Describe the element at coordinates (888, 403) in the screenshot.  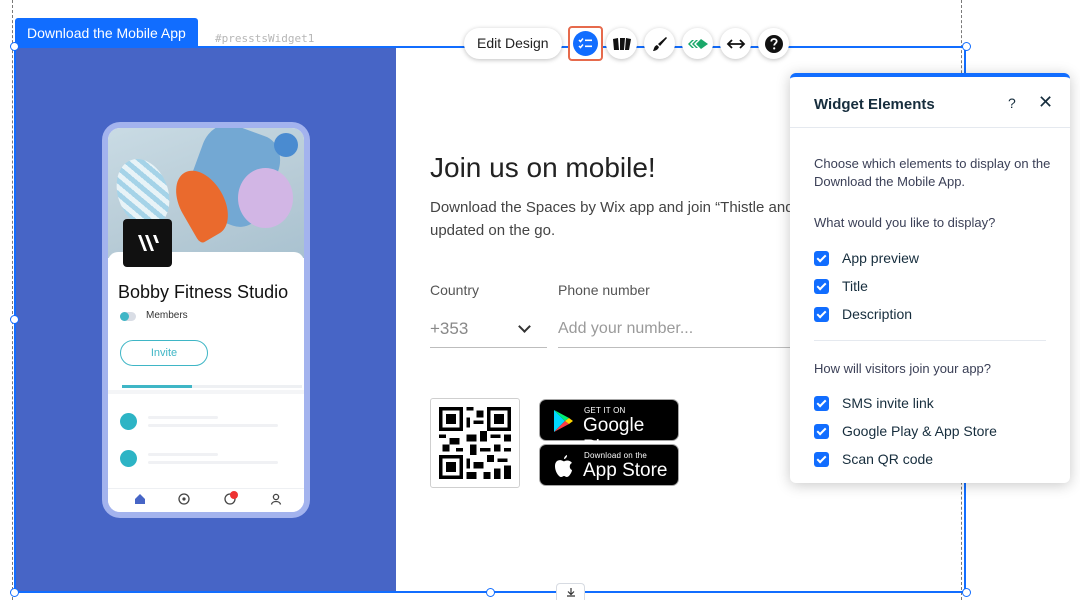
I see `option-label: SMS invite link` at that location.